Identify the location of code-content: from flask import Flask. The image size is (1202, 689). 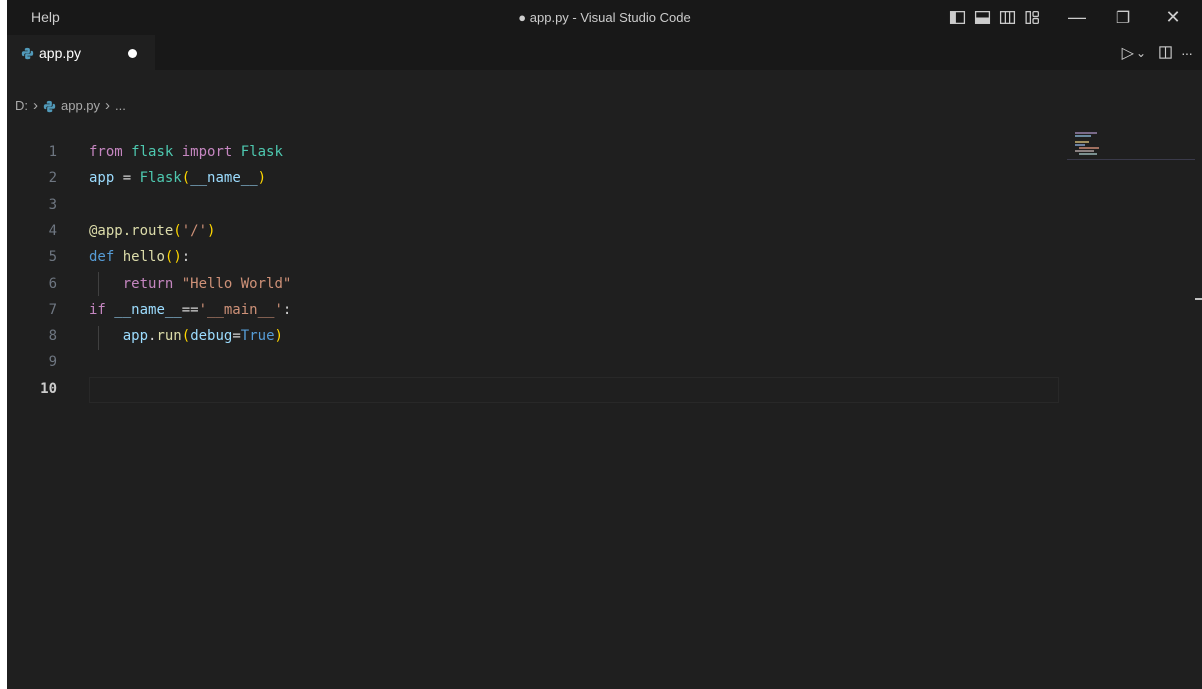
(186, 152).